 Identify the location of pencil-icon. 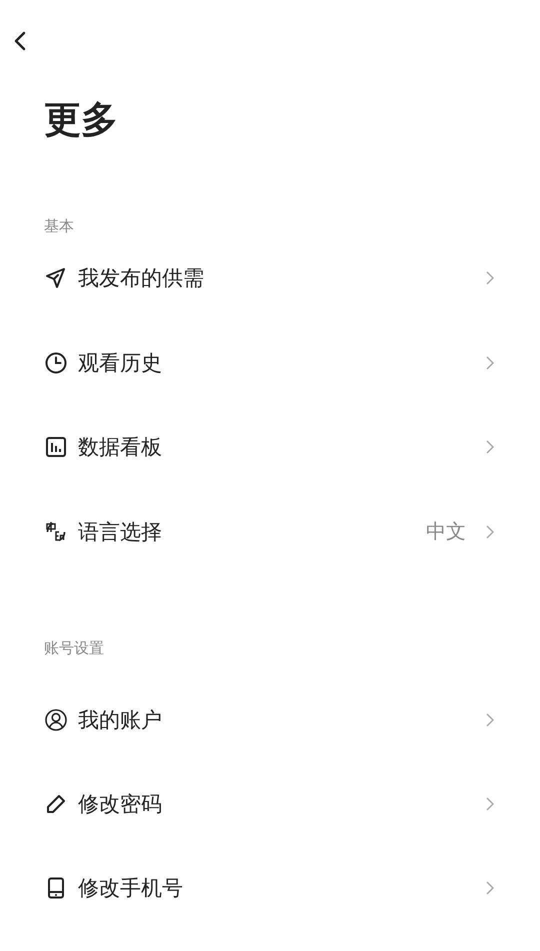
(56, 804).